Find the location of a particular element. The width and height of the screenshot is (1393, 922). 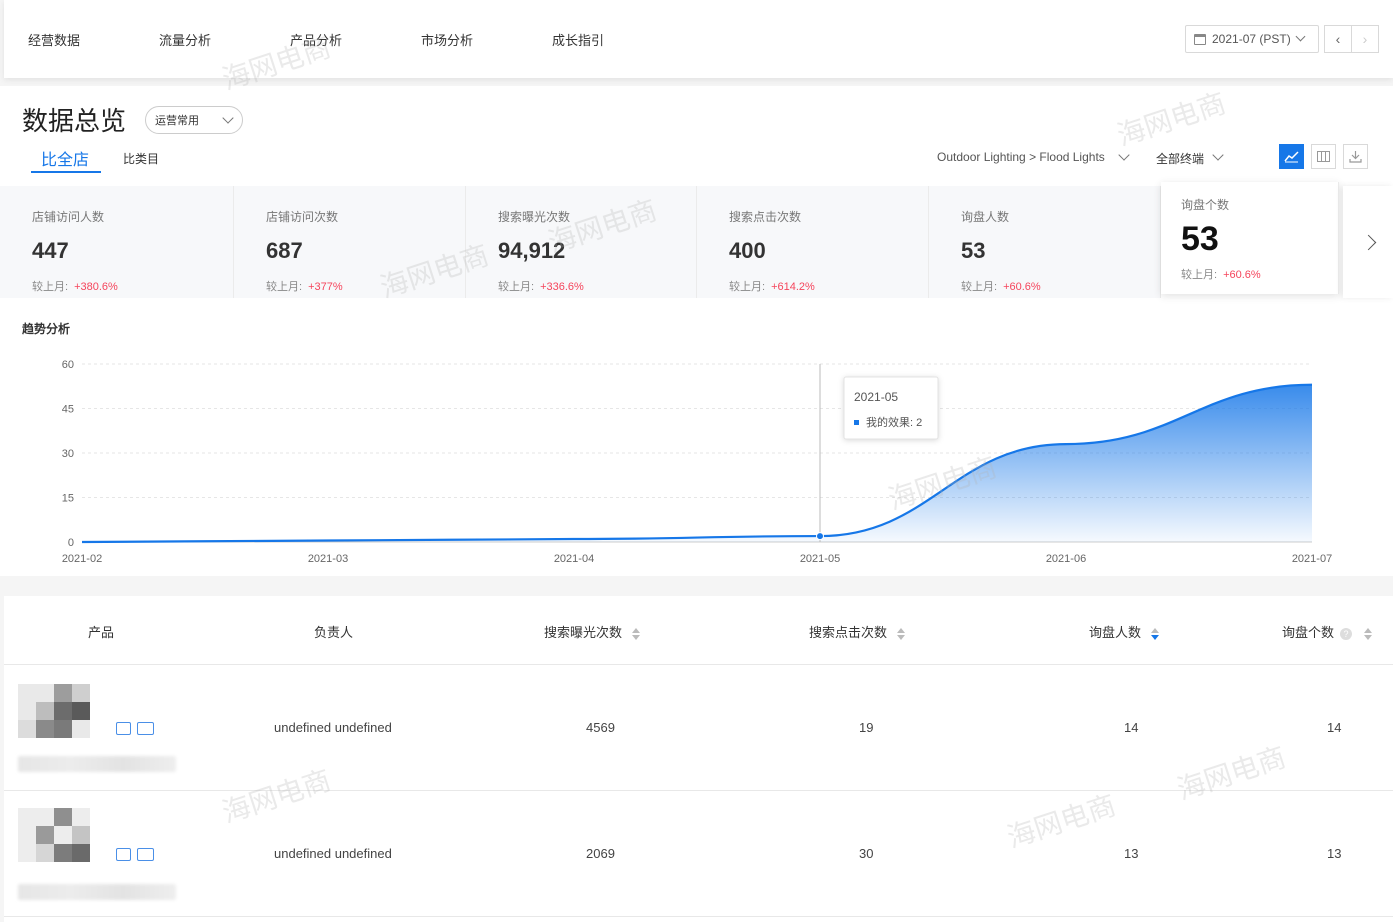

exposure-cell: 4569 is located at coordinates (600, 727).